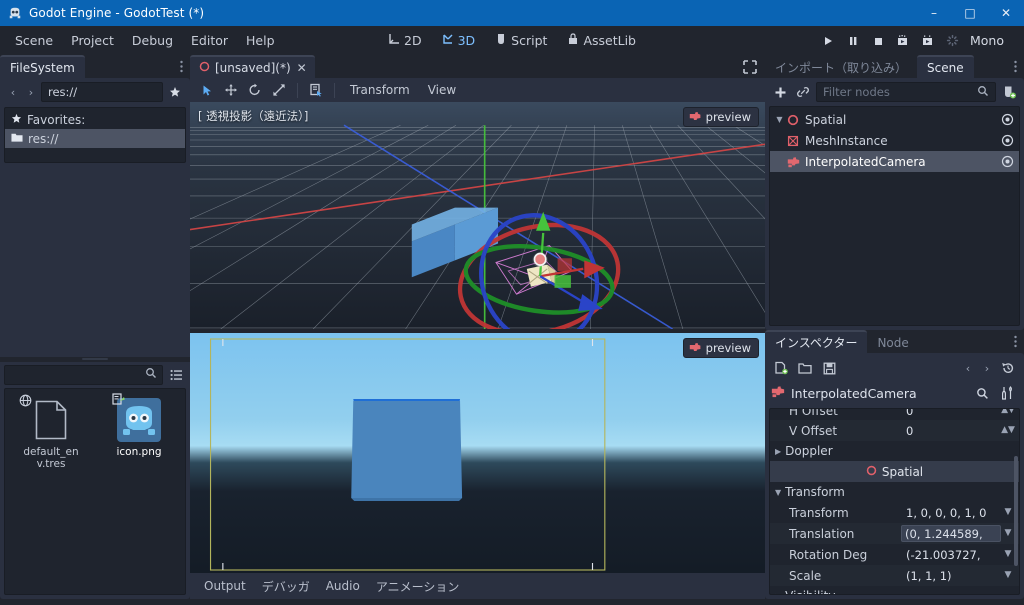 The image size is (1024, 605). I want to click on fullscreen-icon, so click(750, 66).